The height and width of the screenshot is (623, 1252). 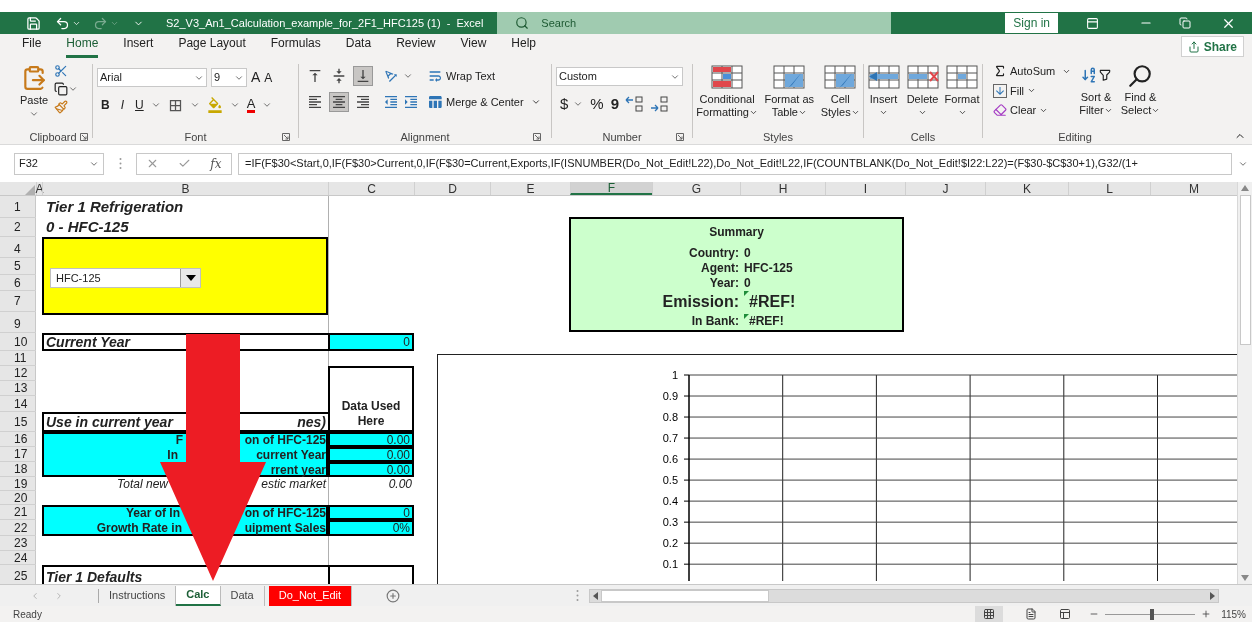 I want to click on currency-button: $, so click(x=564, y=104).